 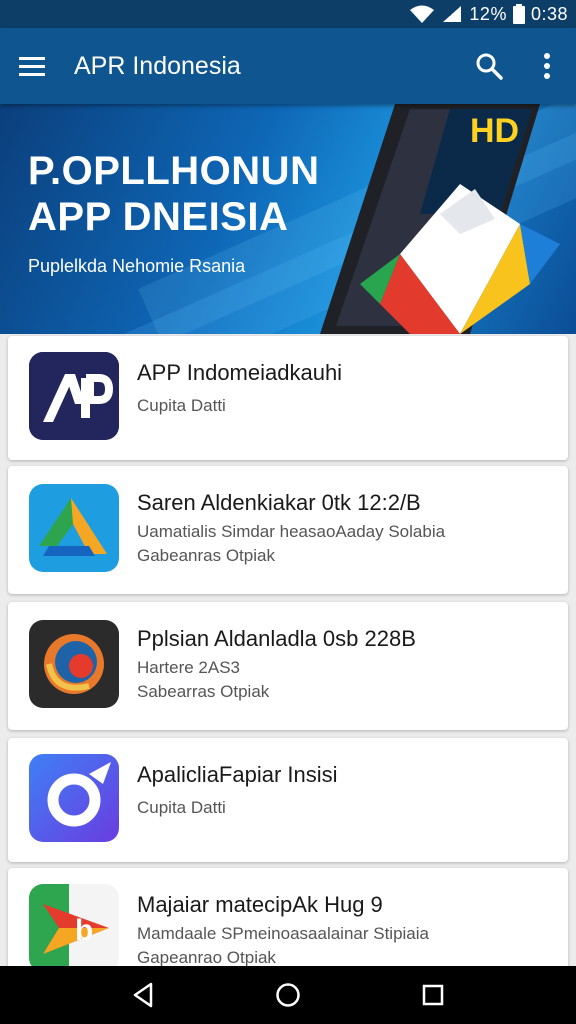 I want to click on app-logo-arrow-icon: b, so click(x=74, y=928).